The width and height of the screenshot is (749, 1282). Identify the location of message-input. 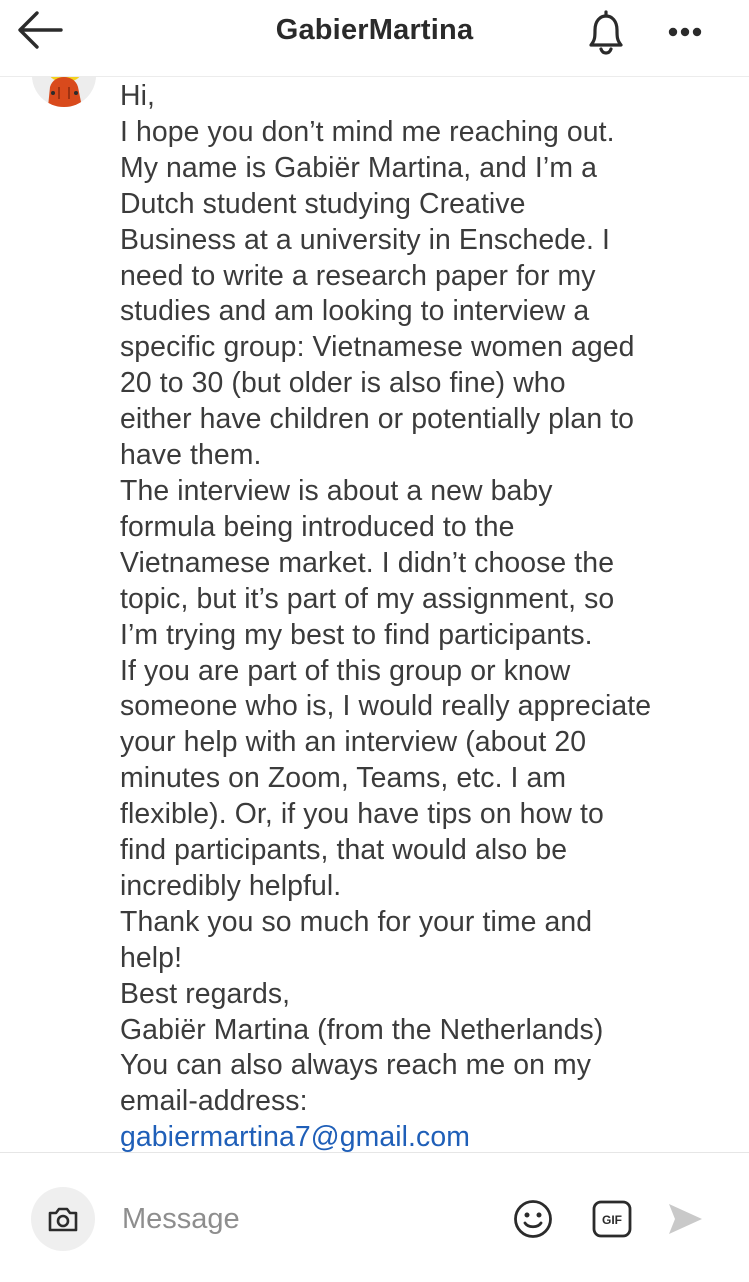
(302, 1219).